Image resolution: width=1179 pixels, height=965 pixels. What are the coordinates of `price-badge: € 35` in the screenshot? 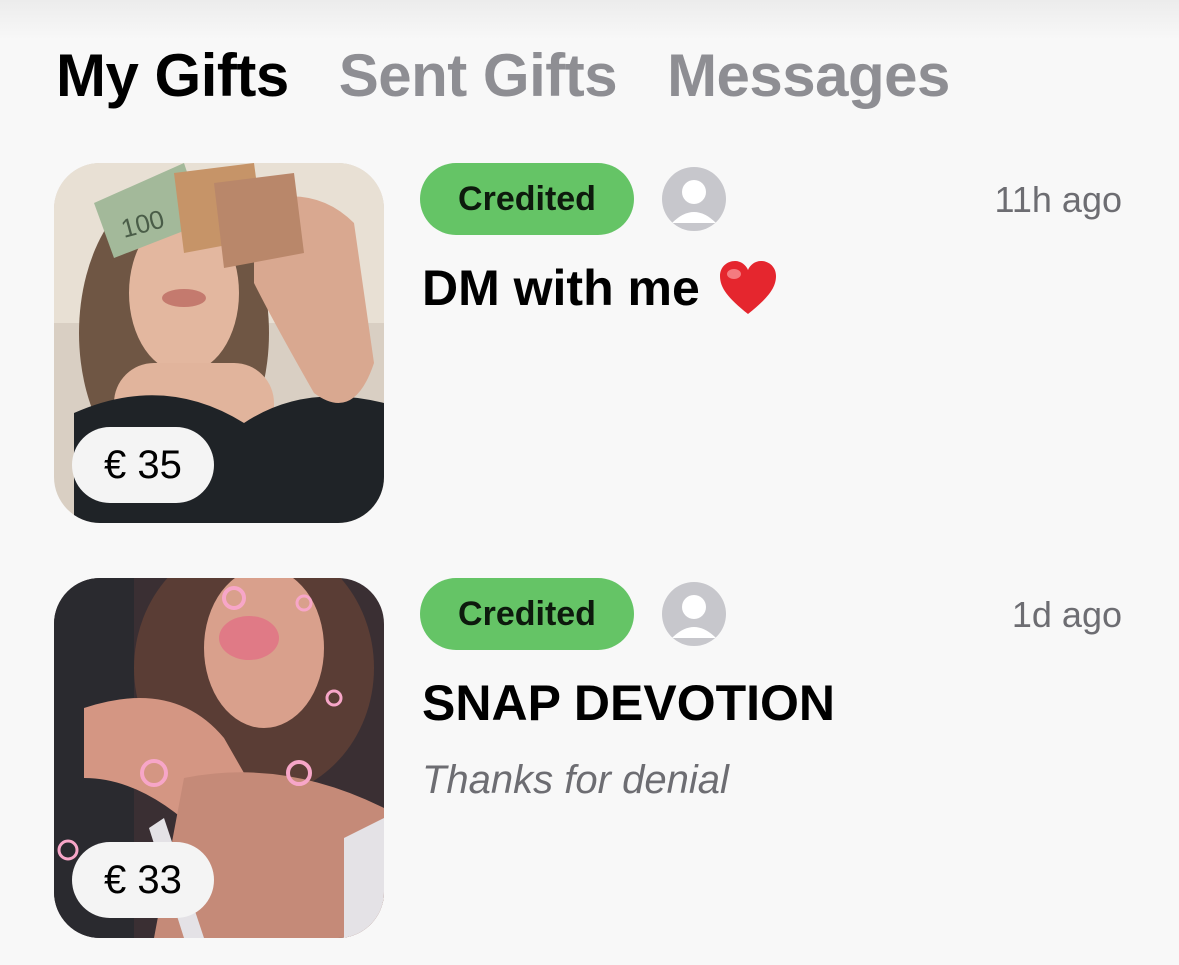 It's located at (143, 465).